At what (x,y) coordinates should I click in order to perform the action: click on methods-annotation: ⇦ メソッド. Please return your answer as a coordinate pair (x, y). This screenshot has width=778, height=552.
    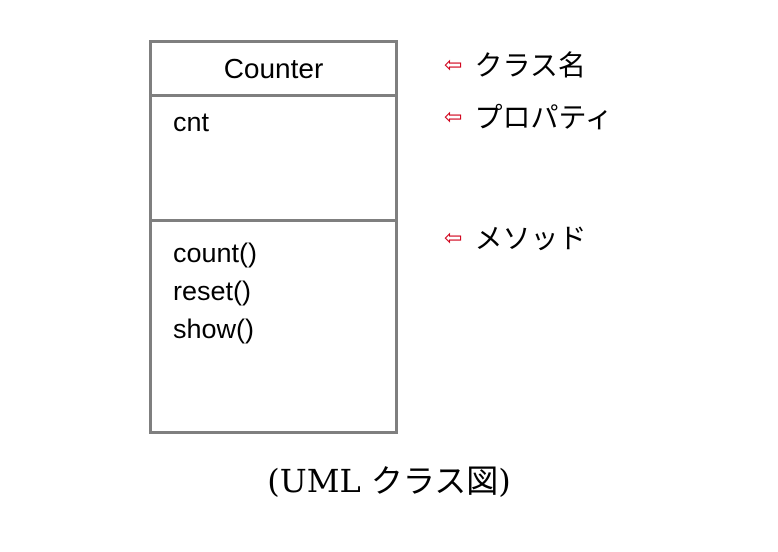
    Looking at the image, I should click on (515, 239).